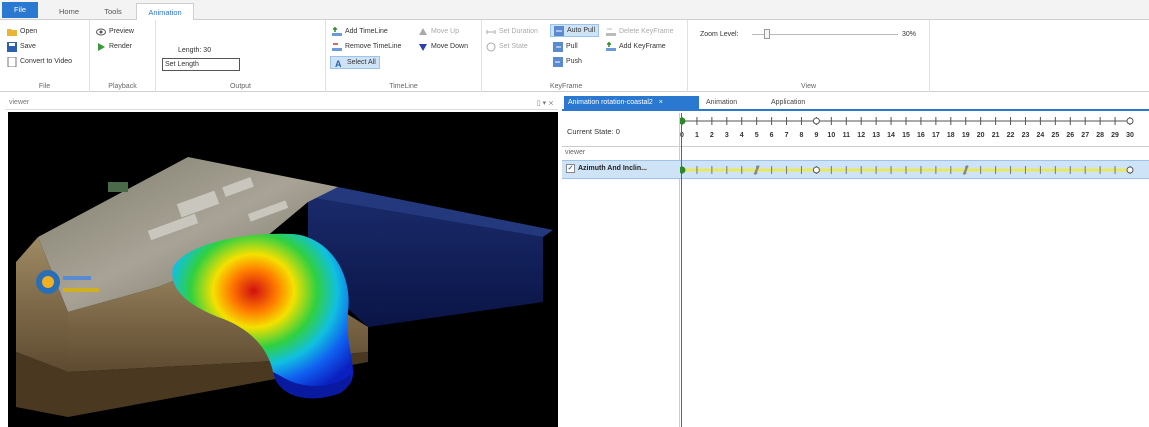 The image size is (1149, 427). I want to click on frame-label-30: 30, so click(1130, 135).